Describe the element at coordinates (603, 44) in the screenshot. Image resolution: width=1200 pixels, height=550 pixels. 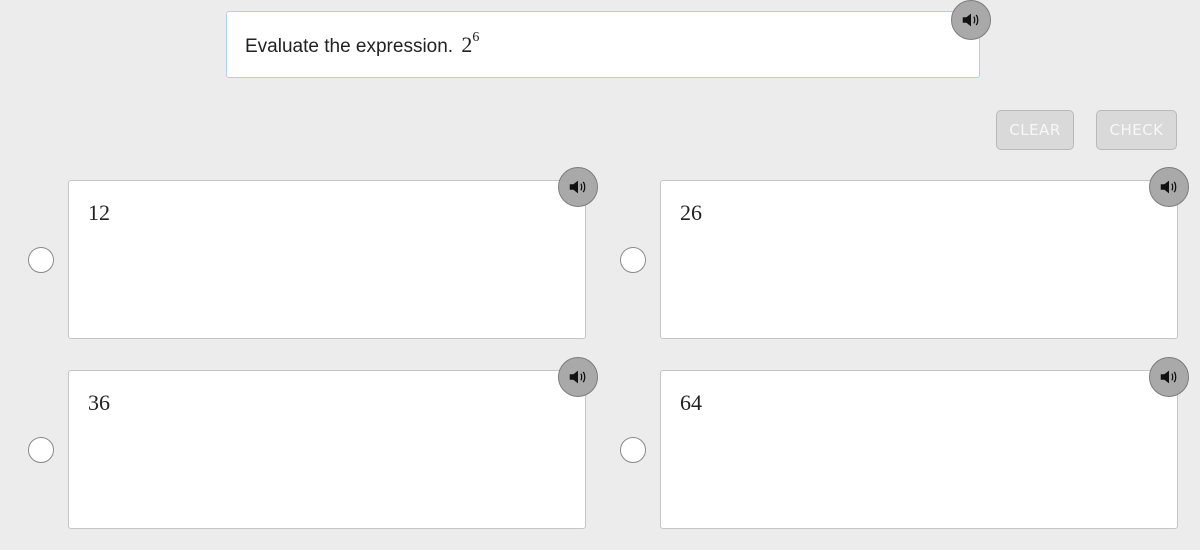
I see `question-prompt: Evaluate the expression. 26` at that location.